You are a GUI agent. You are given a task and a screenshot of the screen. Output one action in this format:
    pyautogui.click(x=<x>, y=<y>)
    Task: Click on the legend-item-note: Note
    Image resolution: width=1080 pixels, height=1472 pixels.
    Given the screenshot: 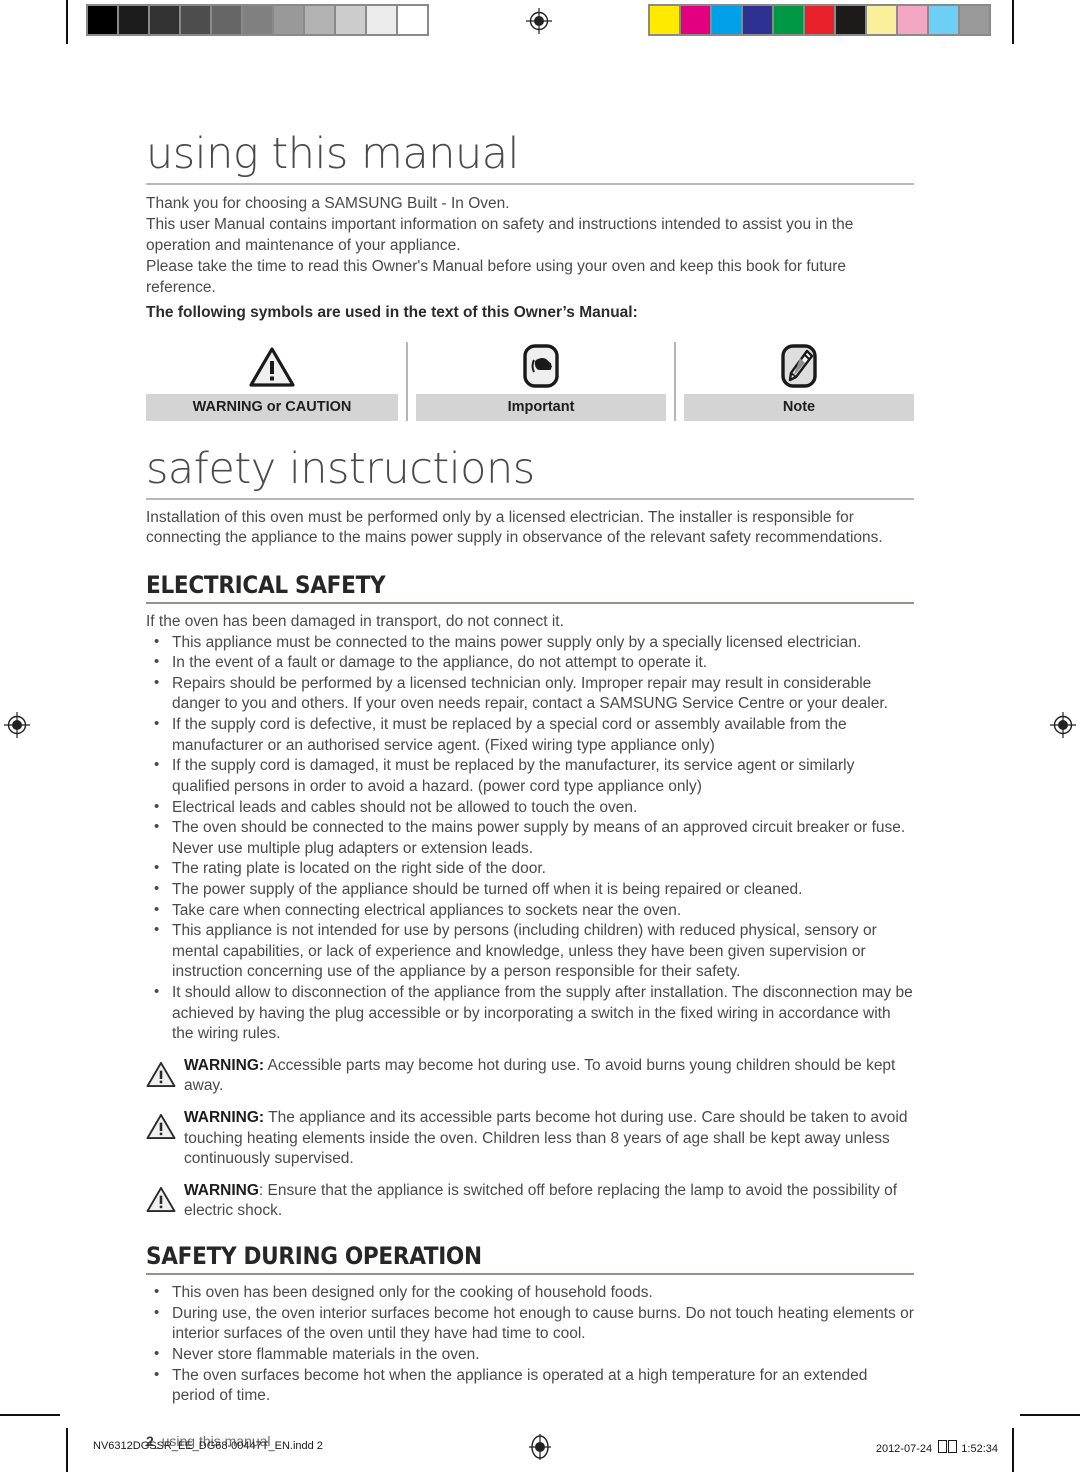 What is the action you would take?
    pyautogui.click(x=795, y=381)
    